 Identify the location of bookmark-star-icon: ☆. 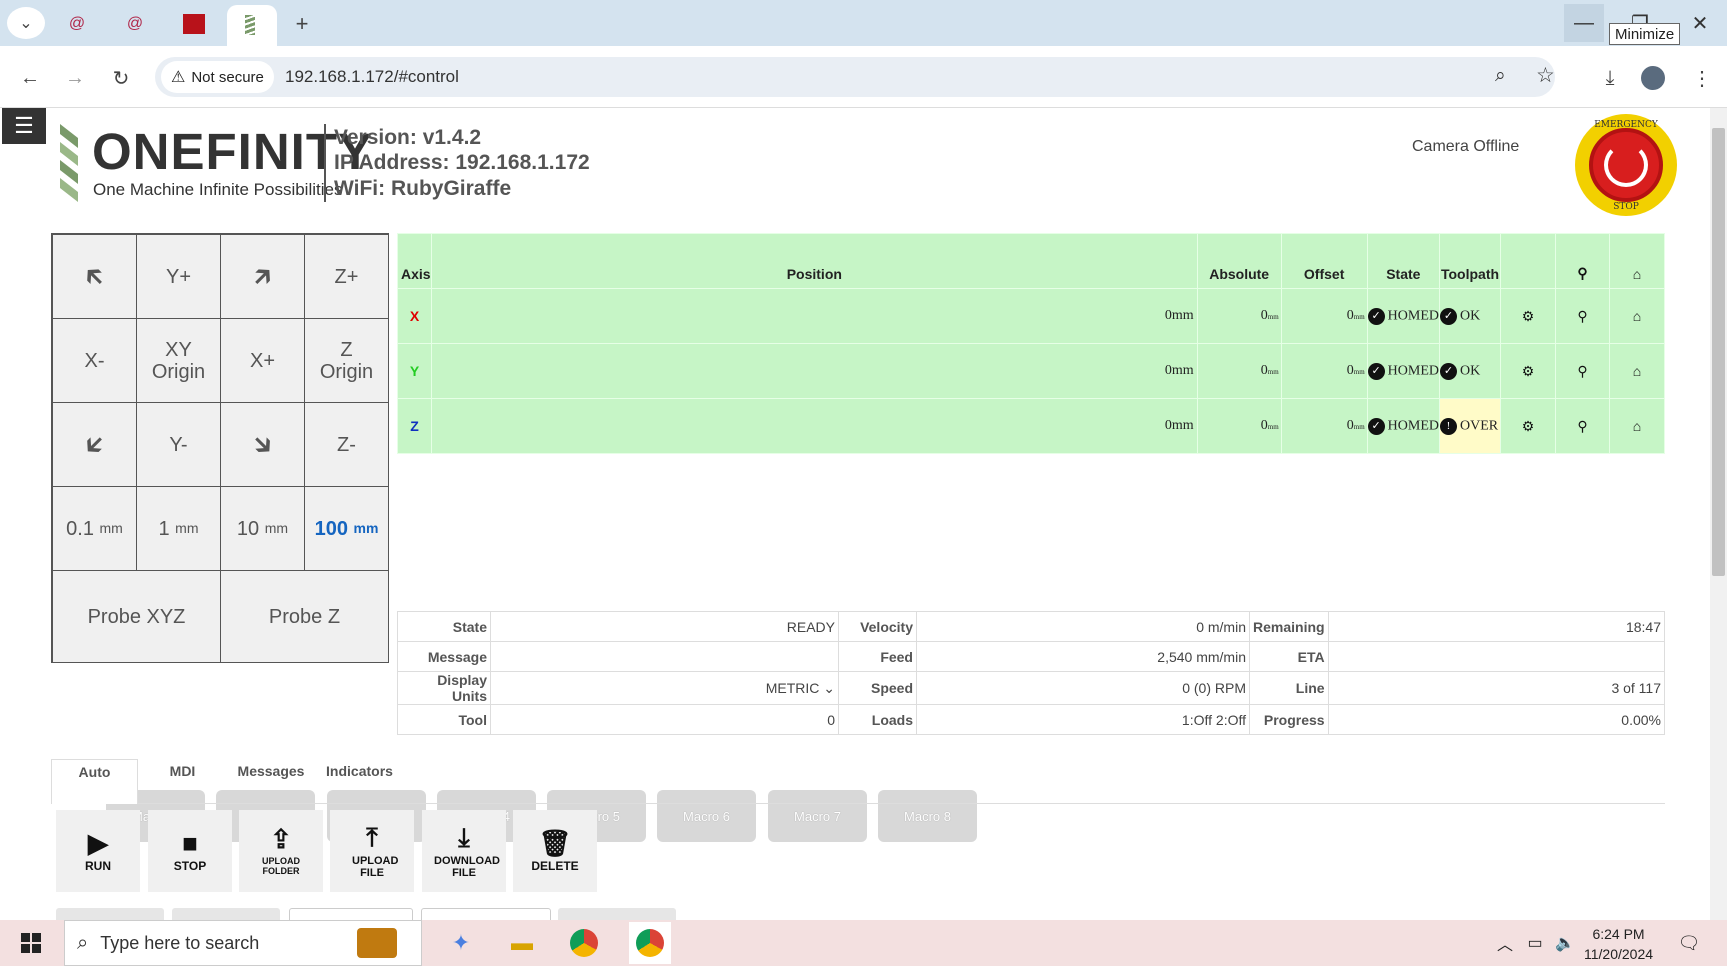
(1545, 75).